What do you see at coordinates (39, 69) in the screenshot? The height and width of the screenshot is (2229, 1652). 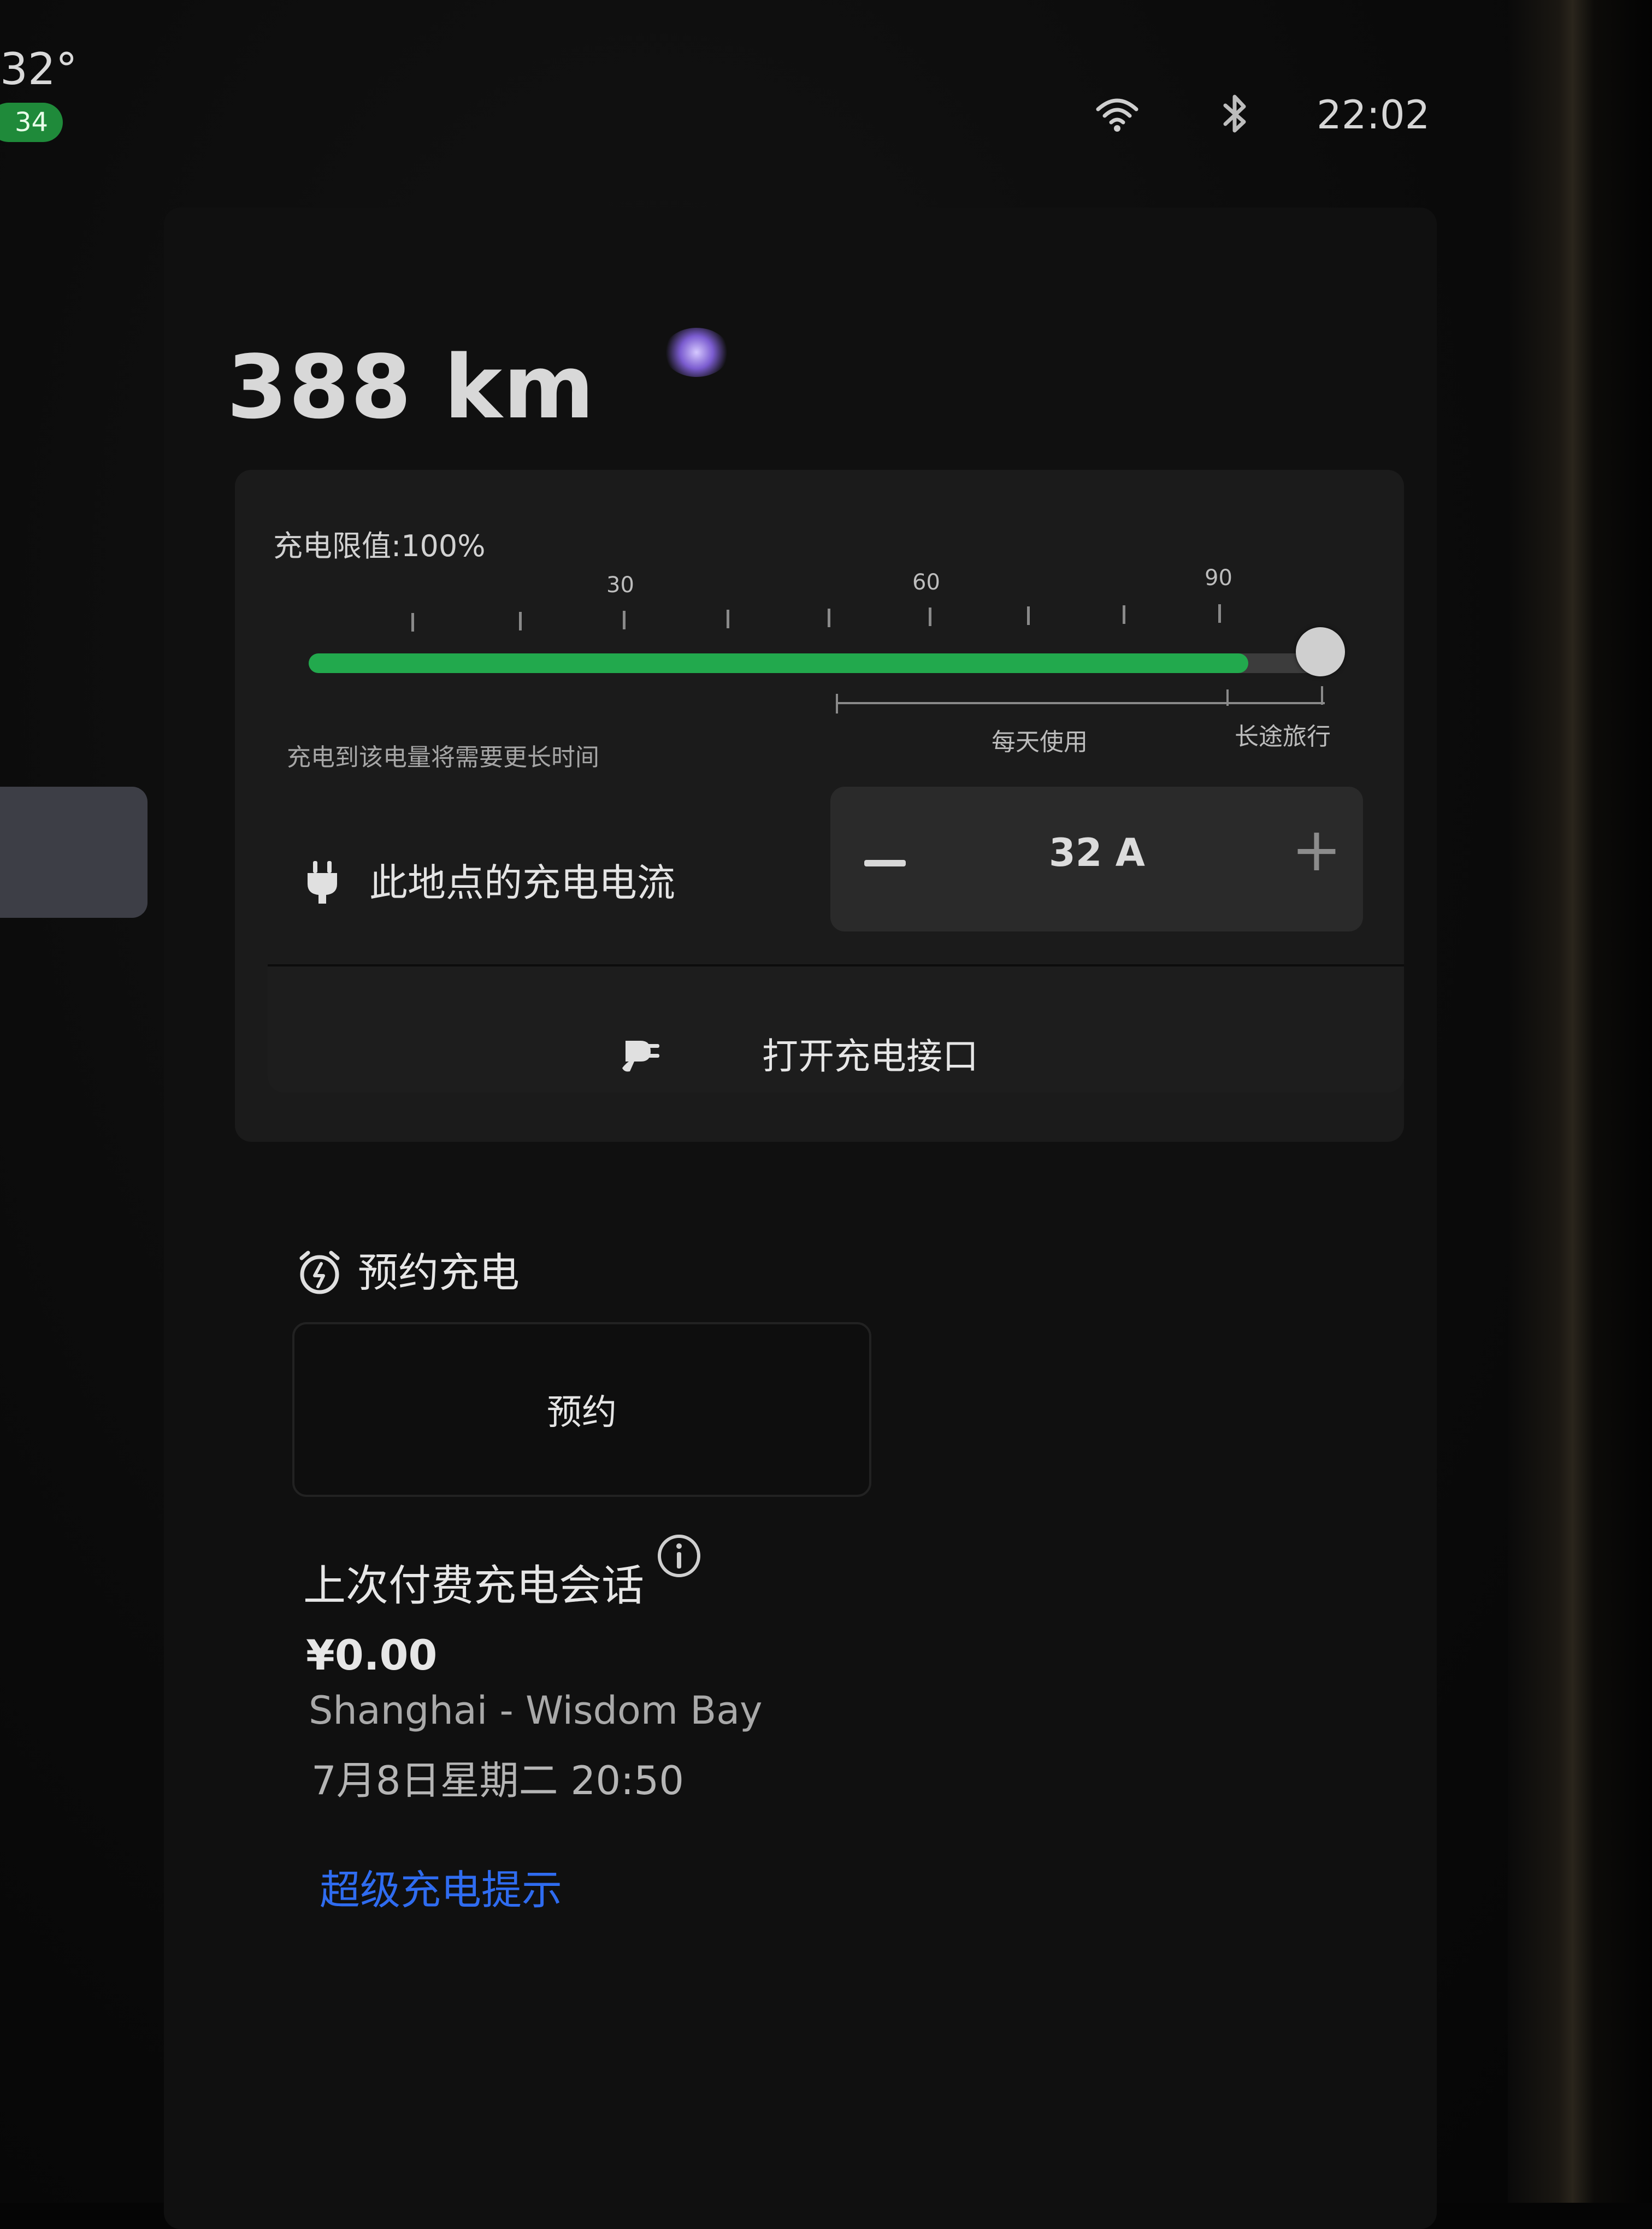 I see `outside-temperature: 32°` at bounding box center [39, 69].